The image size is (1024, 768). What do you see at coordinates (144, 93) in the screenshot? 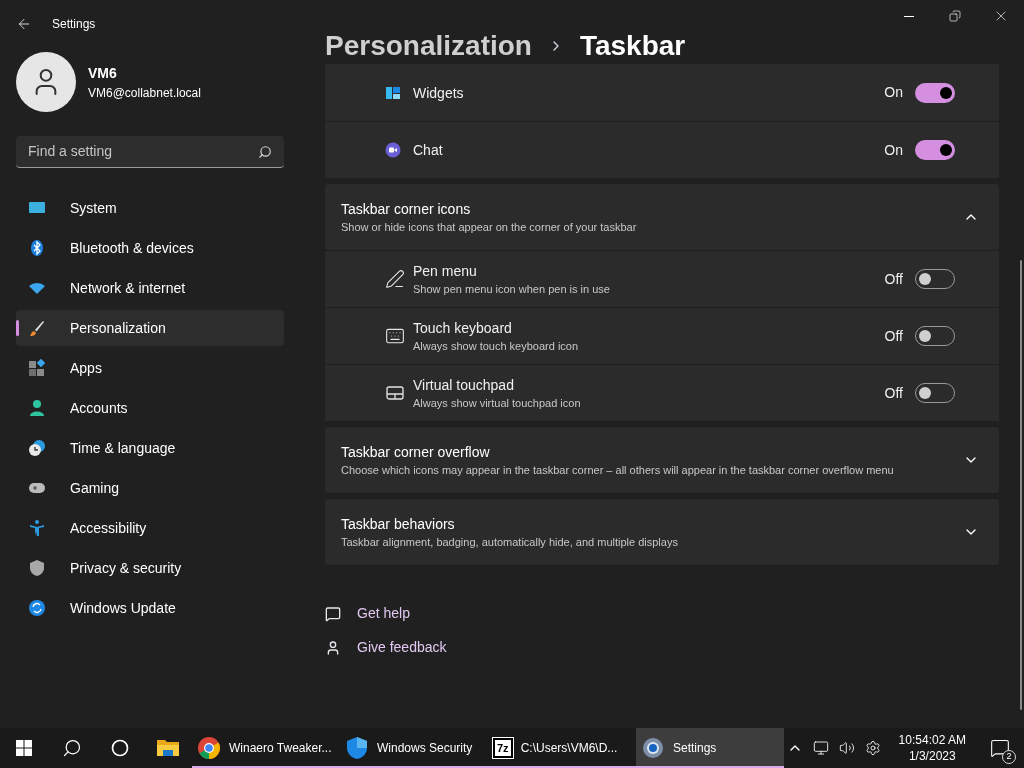
I see `user-email: VM6@collabnet.local` at bounding box center [144, 93].